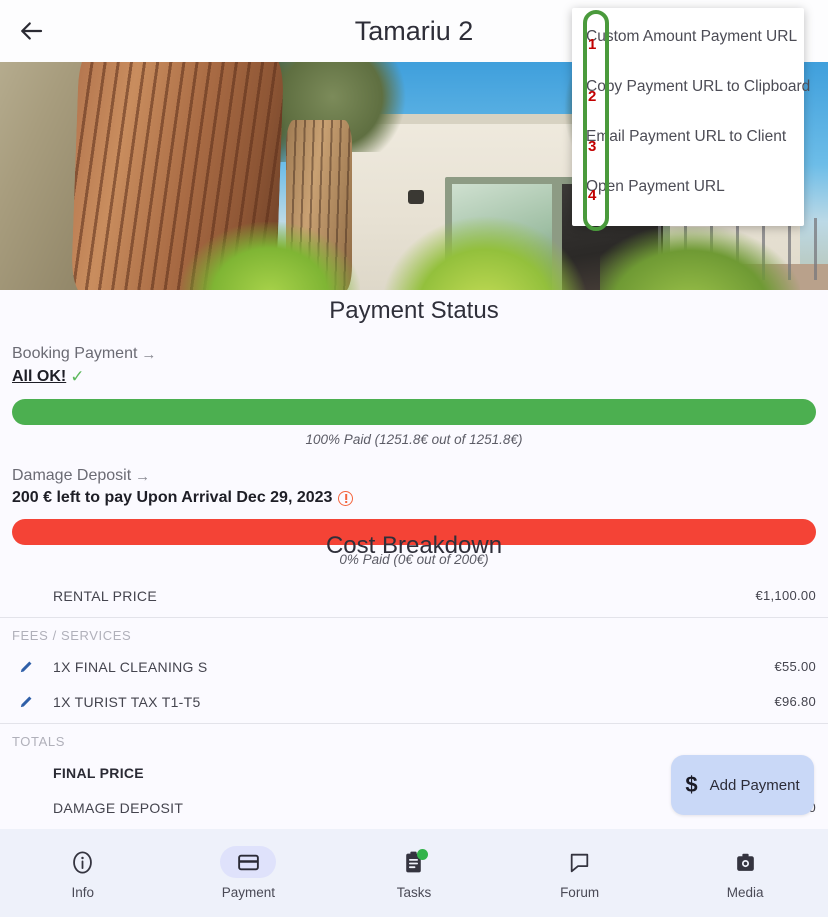  I want to click on nav-label-tasks: Tasks, so click(414, 892).